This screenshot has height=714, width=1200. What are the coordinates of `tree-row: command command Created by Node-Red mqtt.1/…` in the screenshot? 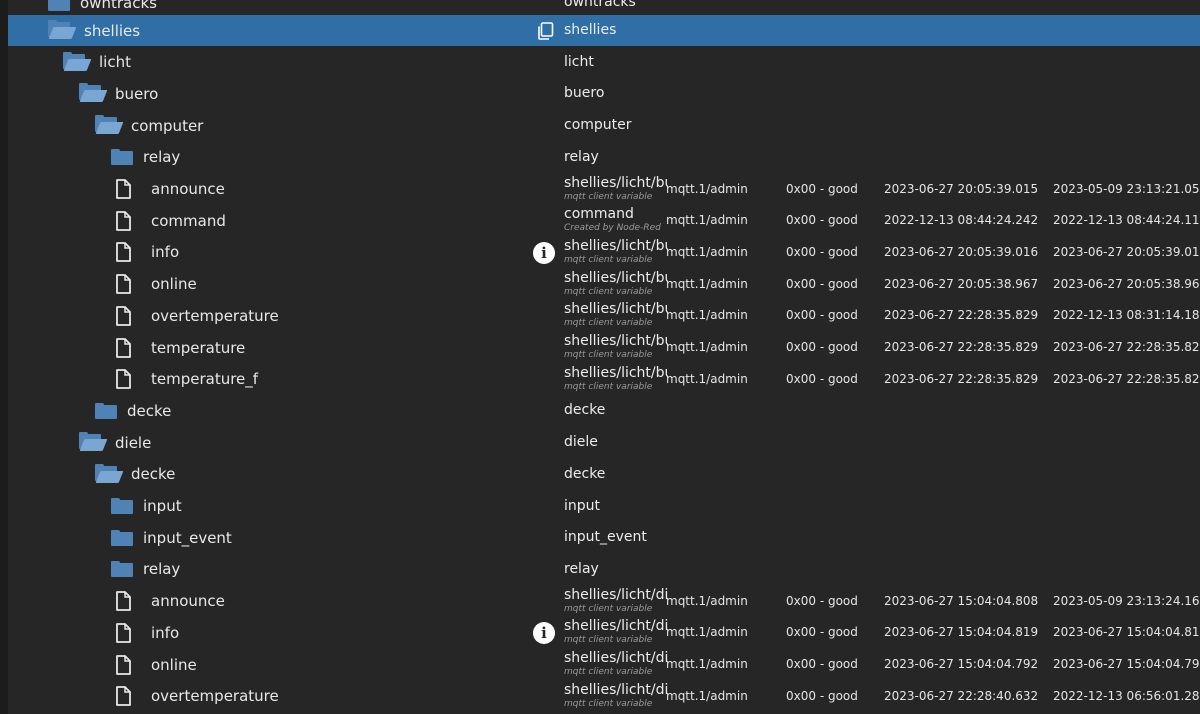 It's located at (604, 220).